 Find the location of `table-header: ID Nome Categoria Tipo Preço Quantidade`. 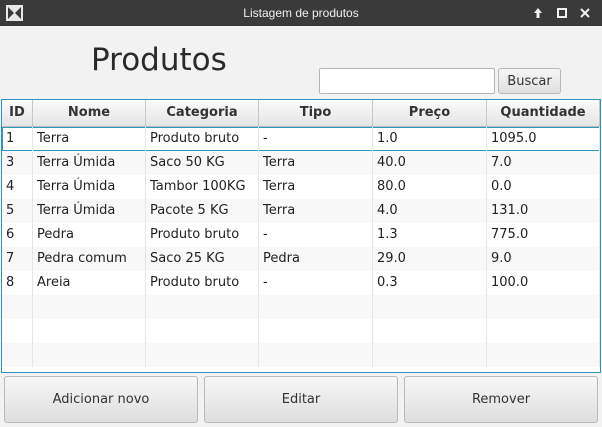

table-header: ID Nome Categoria Tipo Preço Quantidade is located at coordinates (301, 113).